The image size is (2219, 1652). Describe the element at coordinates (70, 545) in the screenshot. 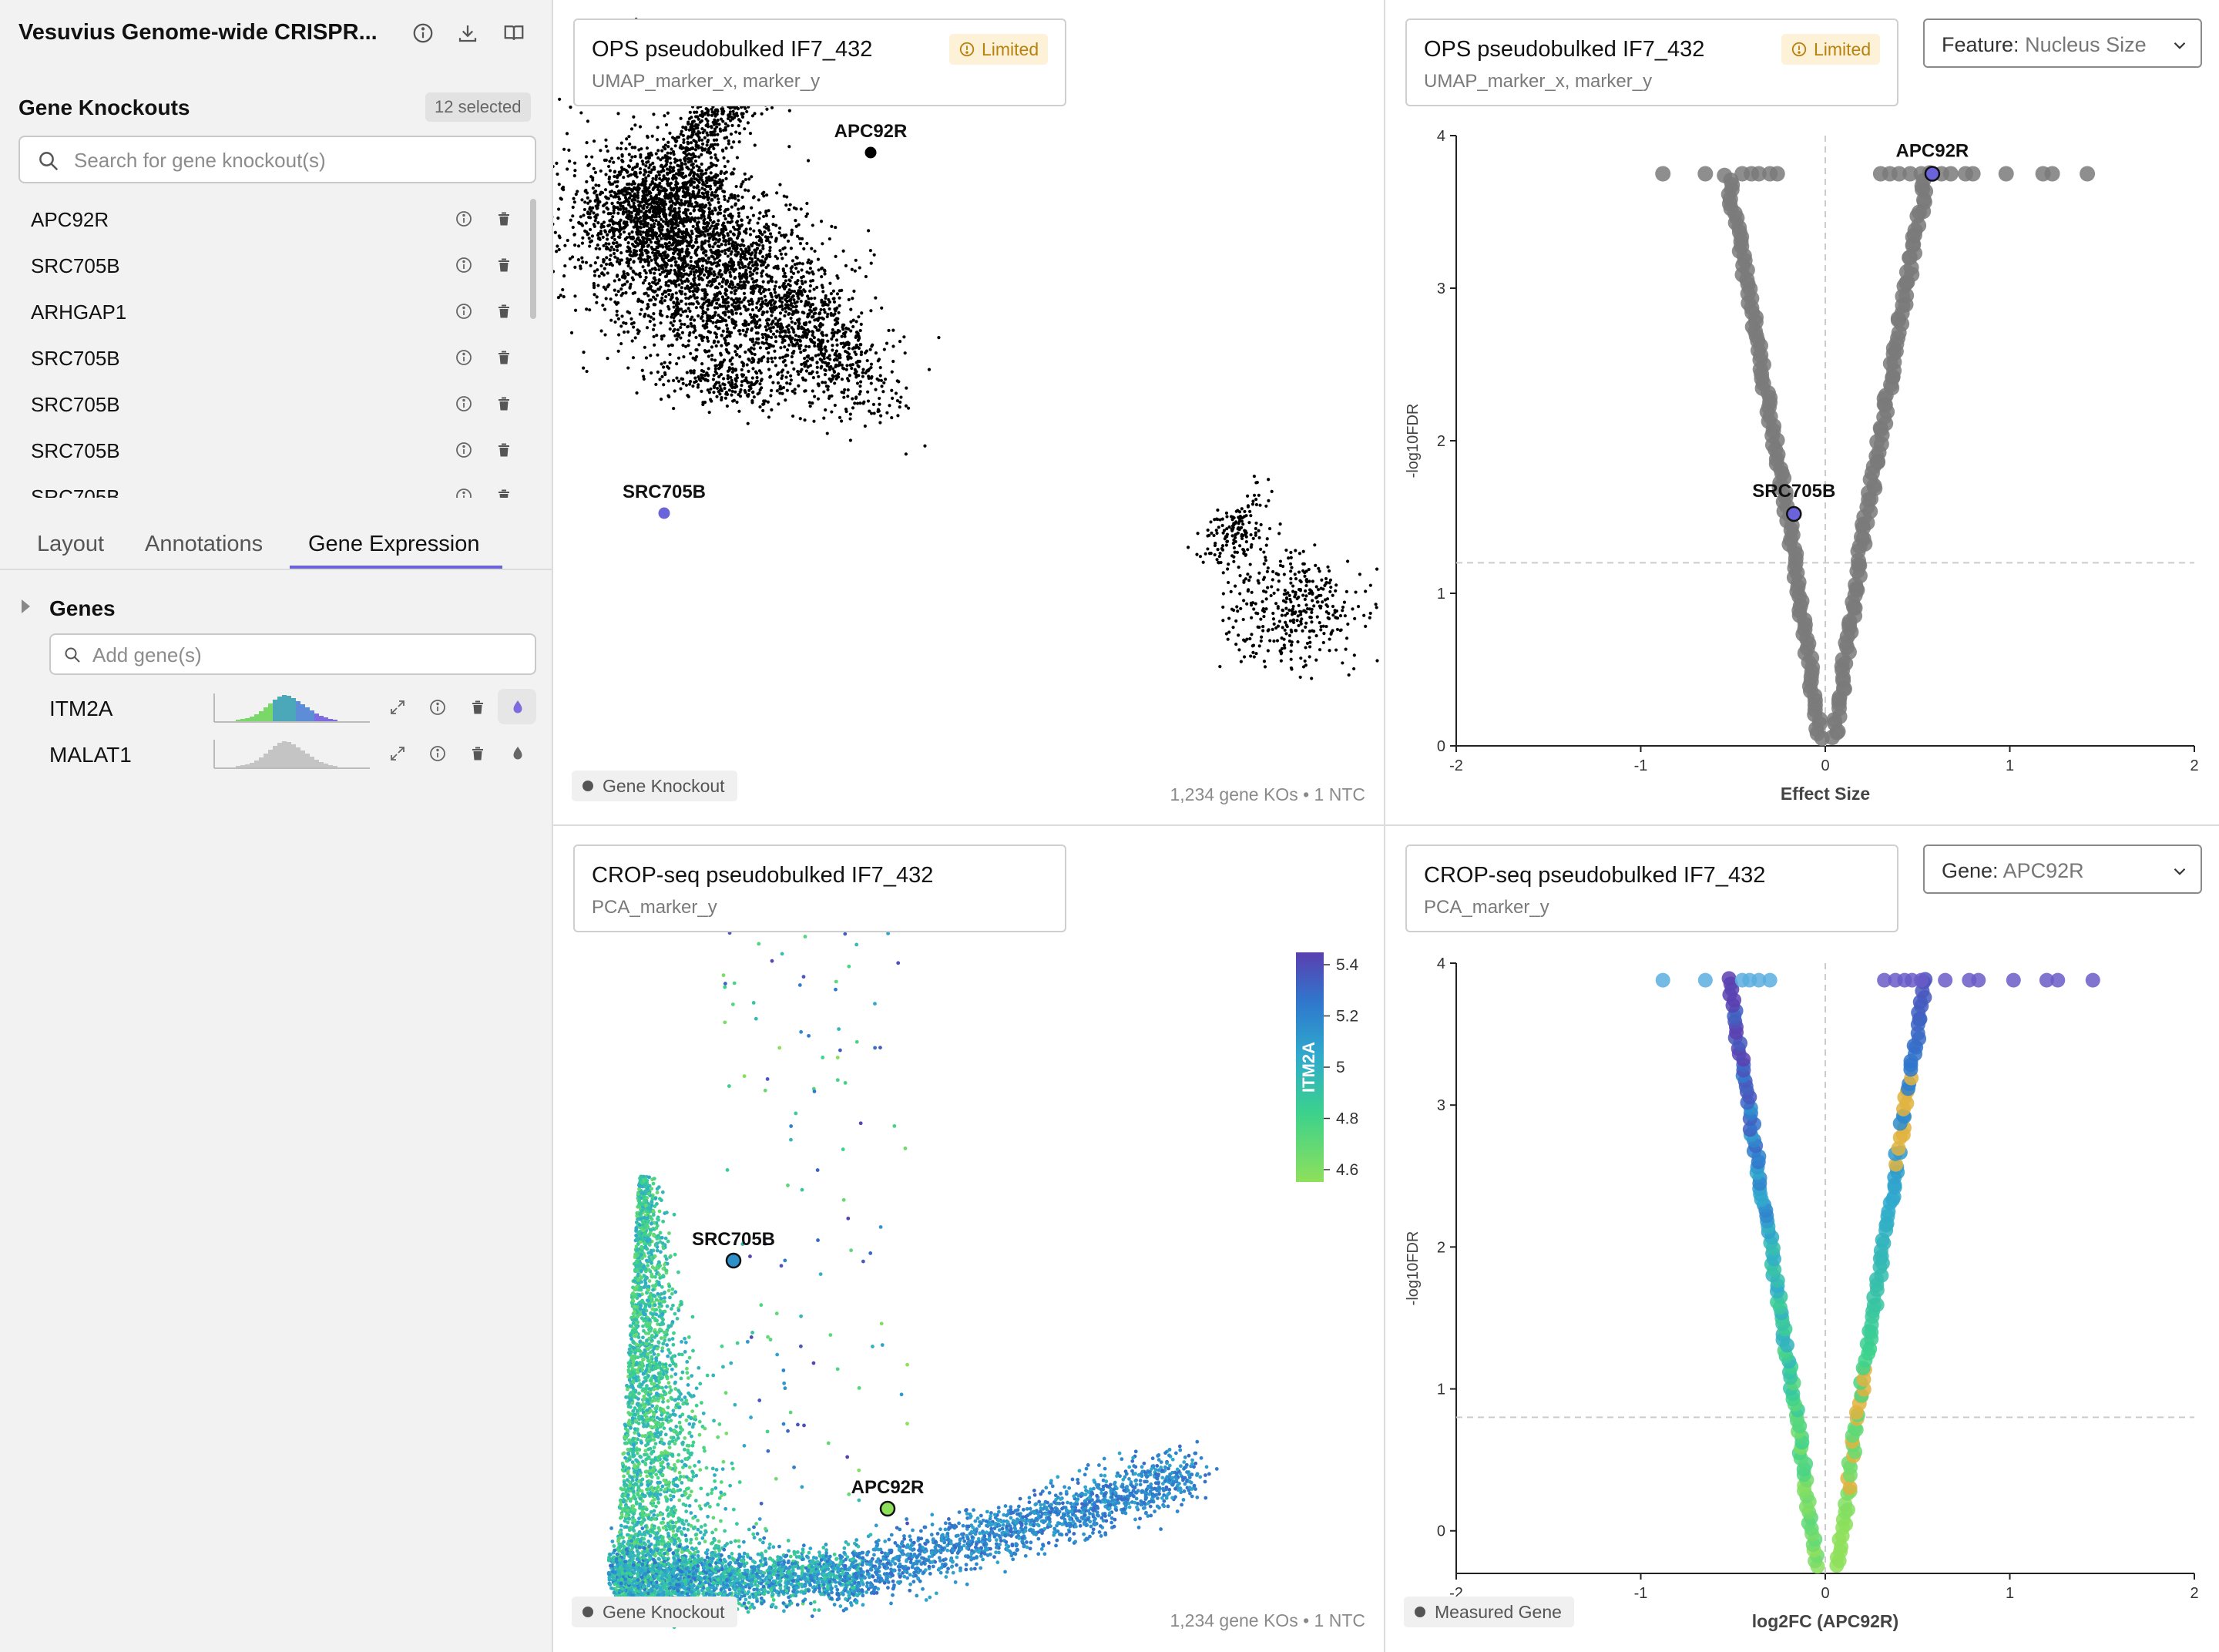

I see `tab-layout: Layout` at that location.